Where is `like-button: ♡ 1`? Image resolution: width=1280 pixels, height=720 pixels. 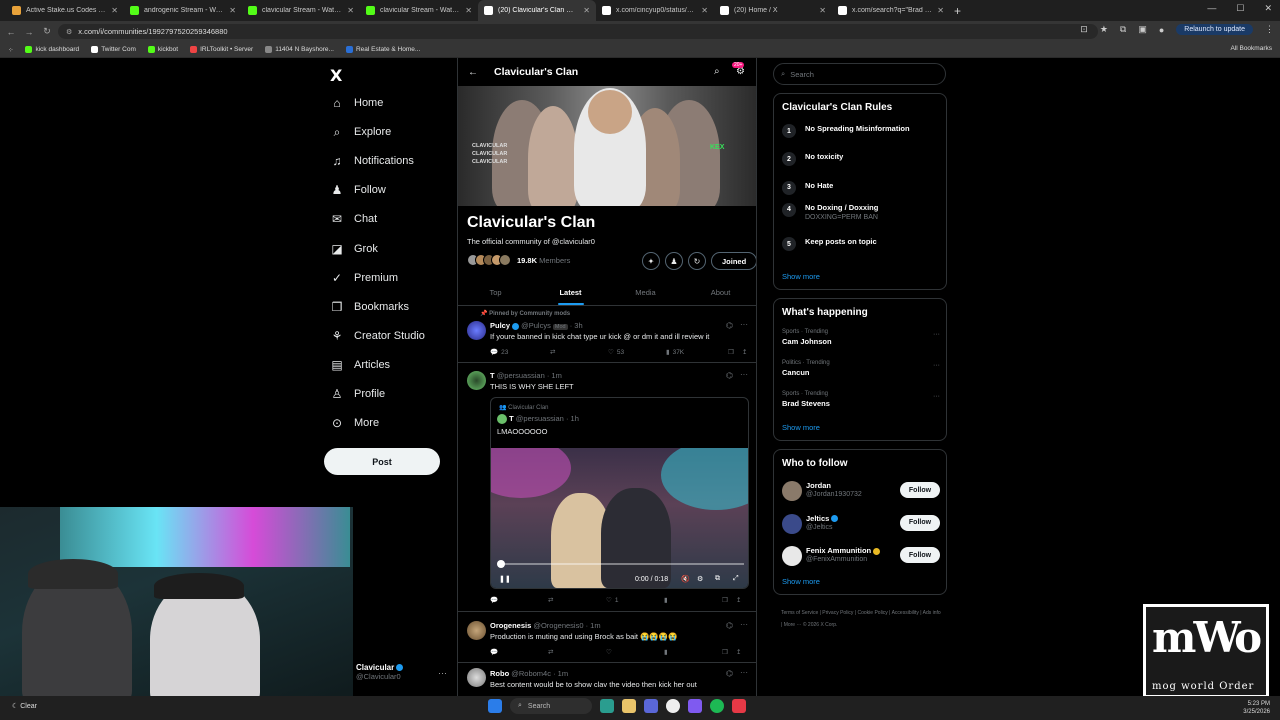
like-button: ♡ 1 is located at coordinates (635, 600).